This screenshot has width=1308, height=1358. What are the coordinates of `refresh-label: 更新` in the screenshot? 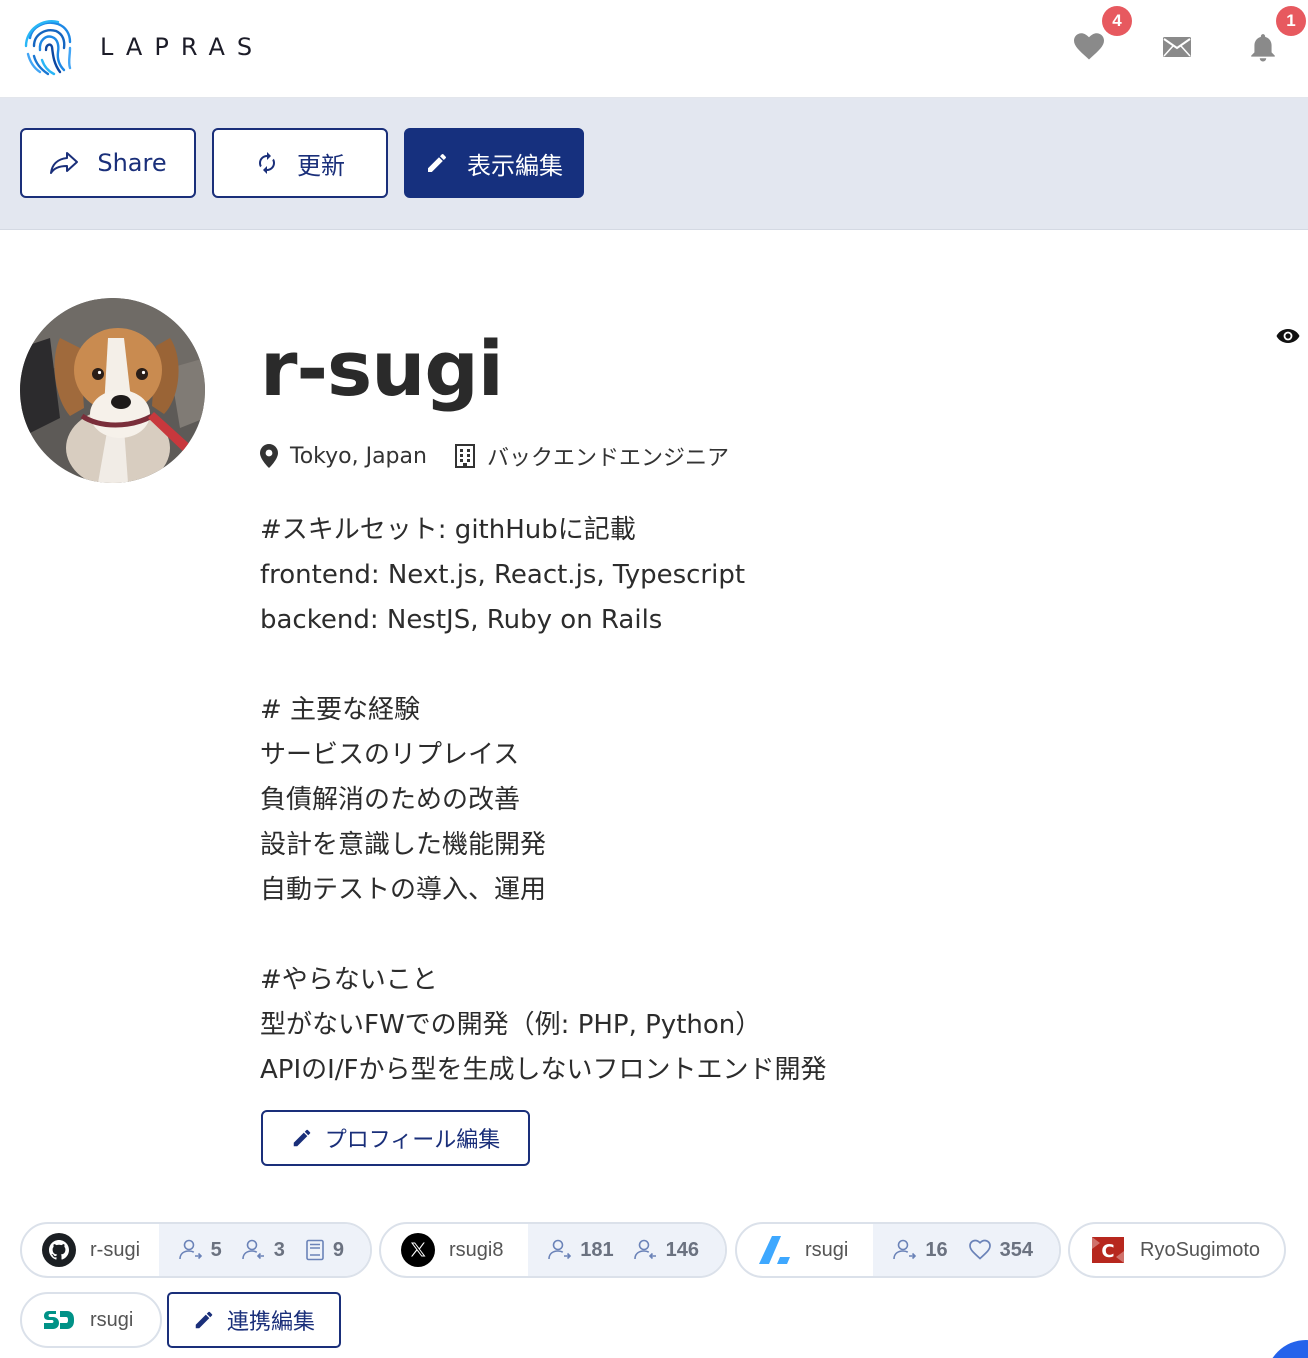 It's located at (321, 165).